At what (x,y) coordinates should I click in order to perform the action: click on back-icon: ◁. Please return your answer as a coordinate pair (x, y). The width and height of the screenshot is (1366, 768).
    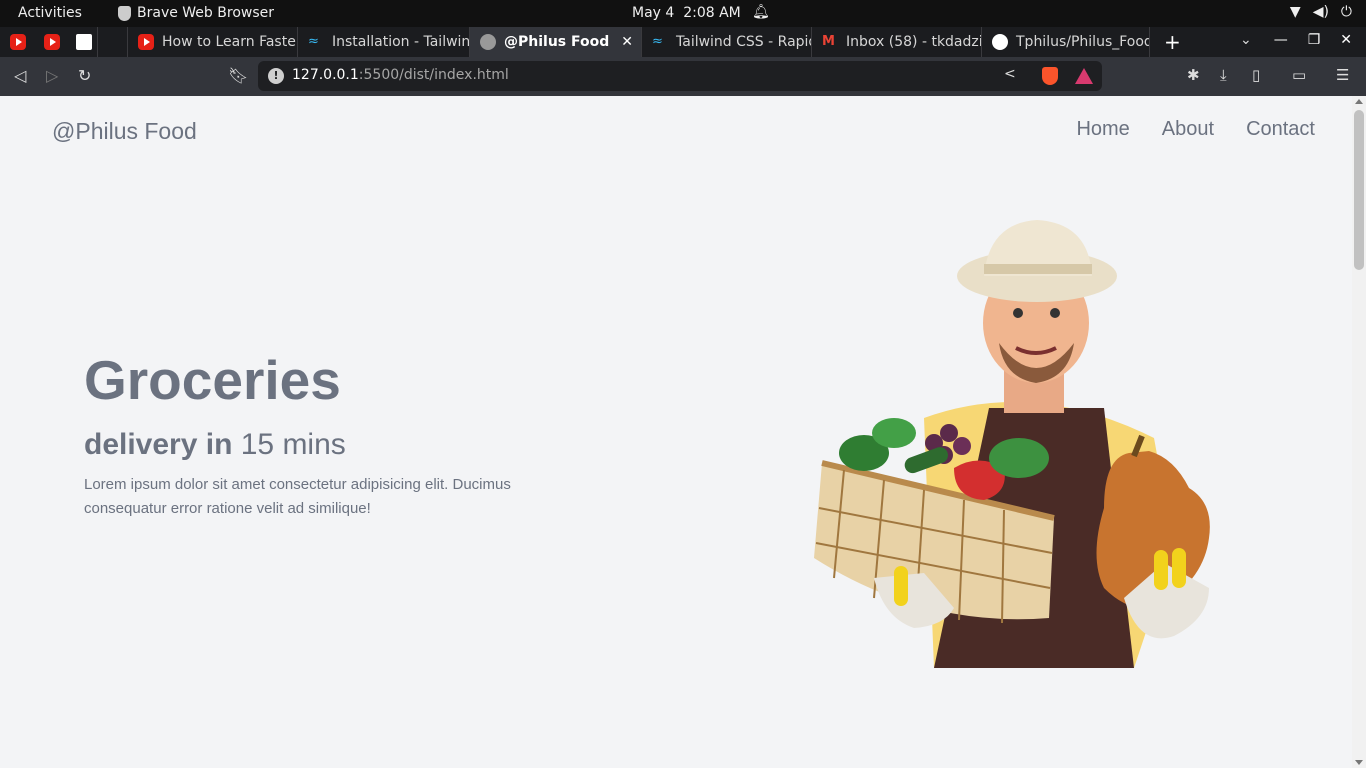
    Looking at the image, I should click on (20, 75).